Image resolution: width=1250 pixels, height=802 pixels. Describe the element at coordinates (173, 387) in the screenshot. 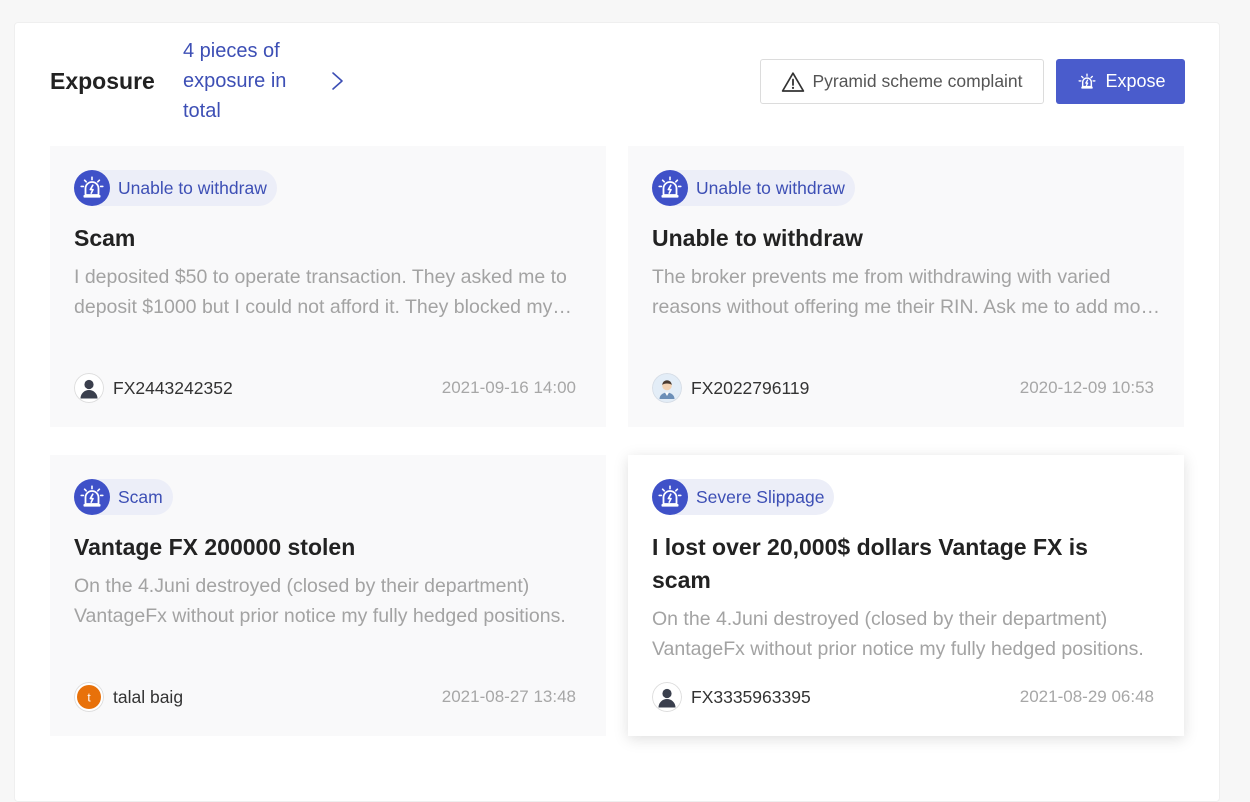

I see `author-name: FX2443242352` at that location.